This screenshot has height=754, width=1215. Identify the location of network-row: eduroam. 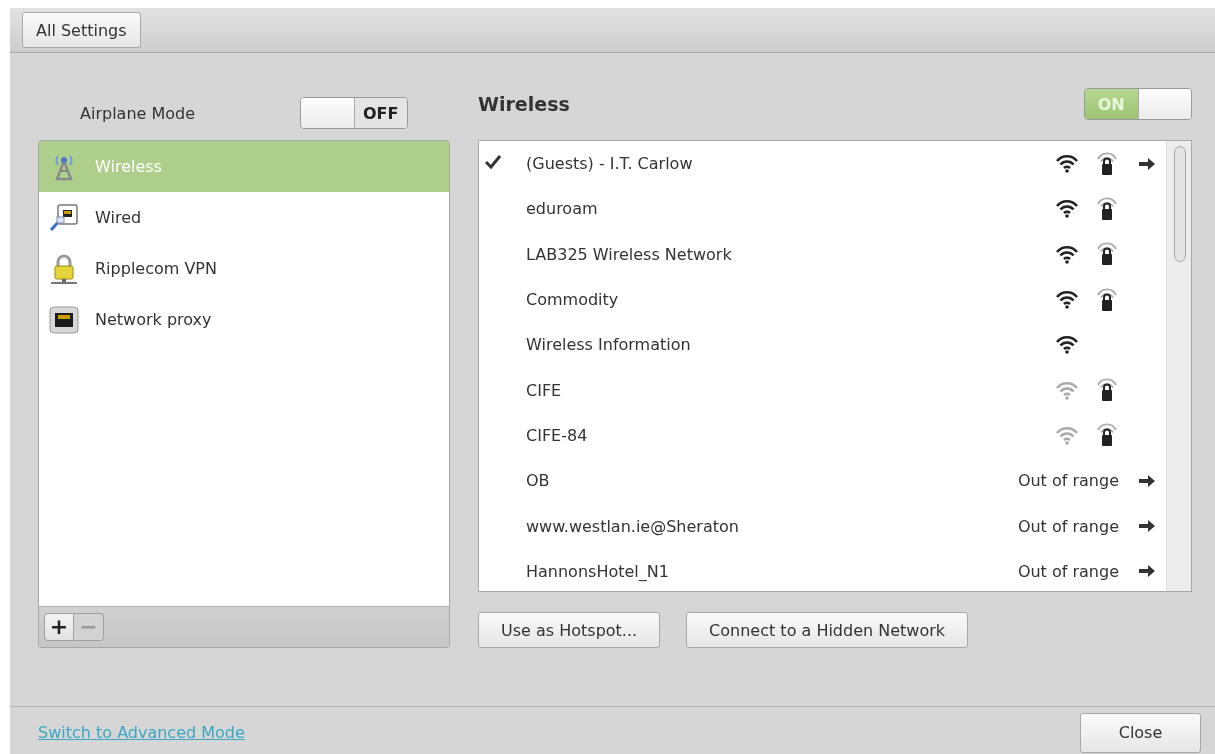
(823, 209).